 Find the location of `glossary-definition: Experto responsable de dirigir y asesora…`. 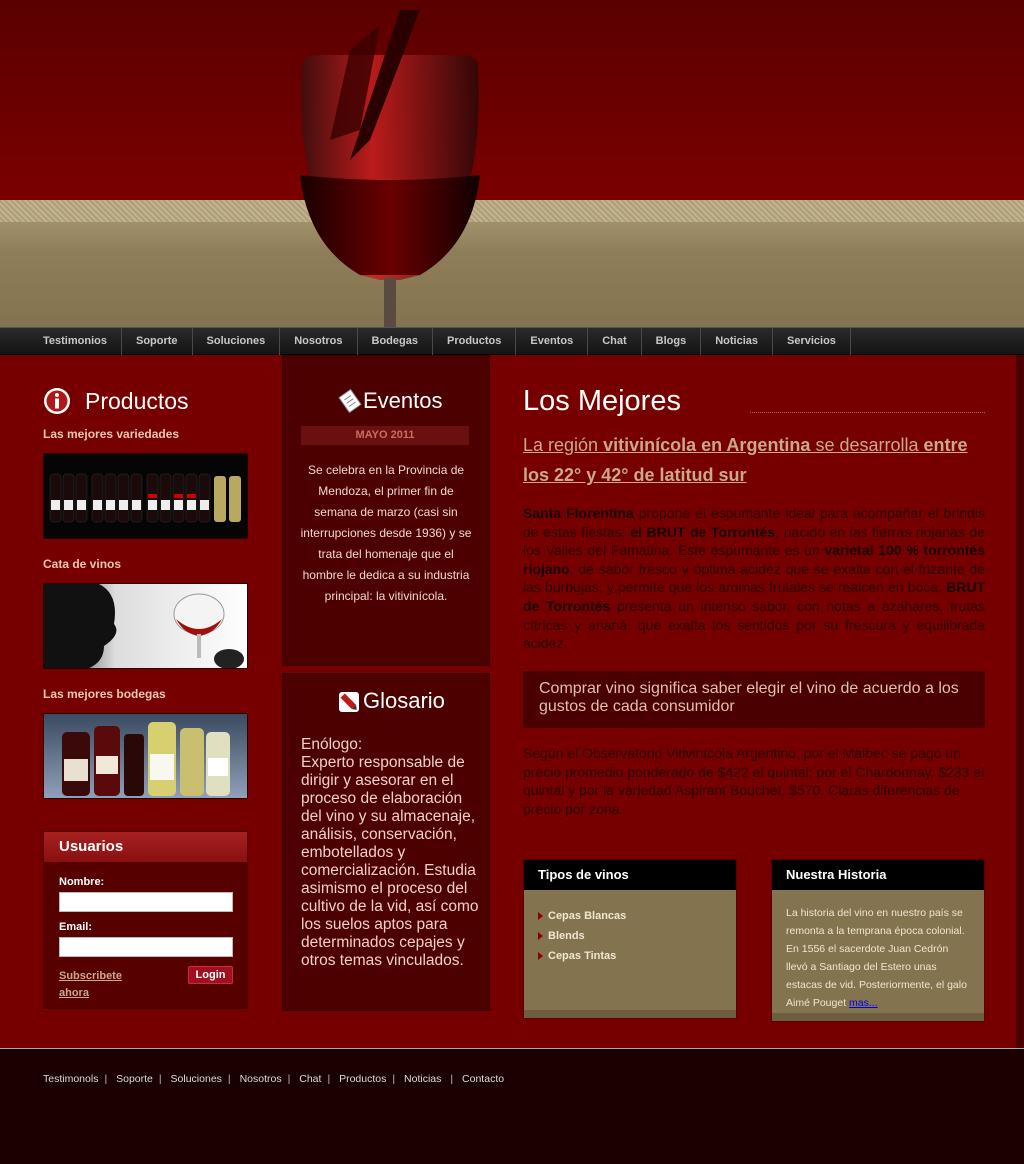

glossary-definition: Experto responsable de dirigir y asesora… is located at coordinates (390, 861).